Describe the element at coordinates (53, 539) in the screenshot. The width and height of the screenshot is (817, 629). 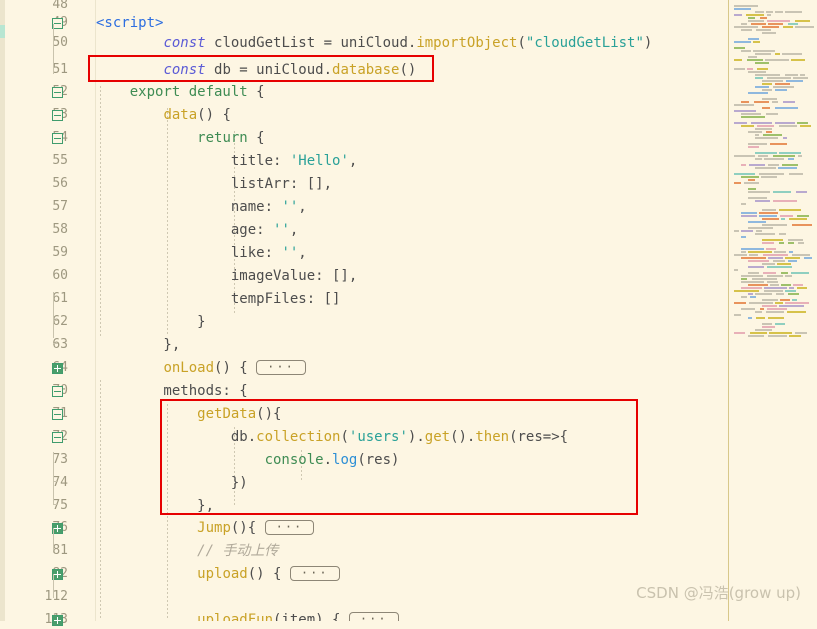
I see `fold-scope-line` at that location.